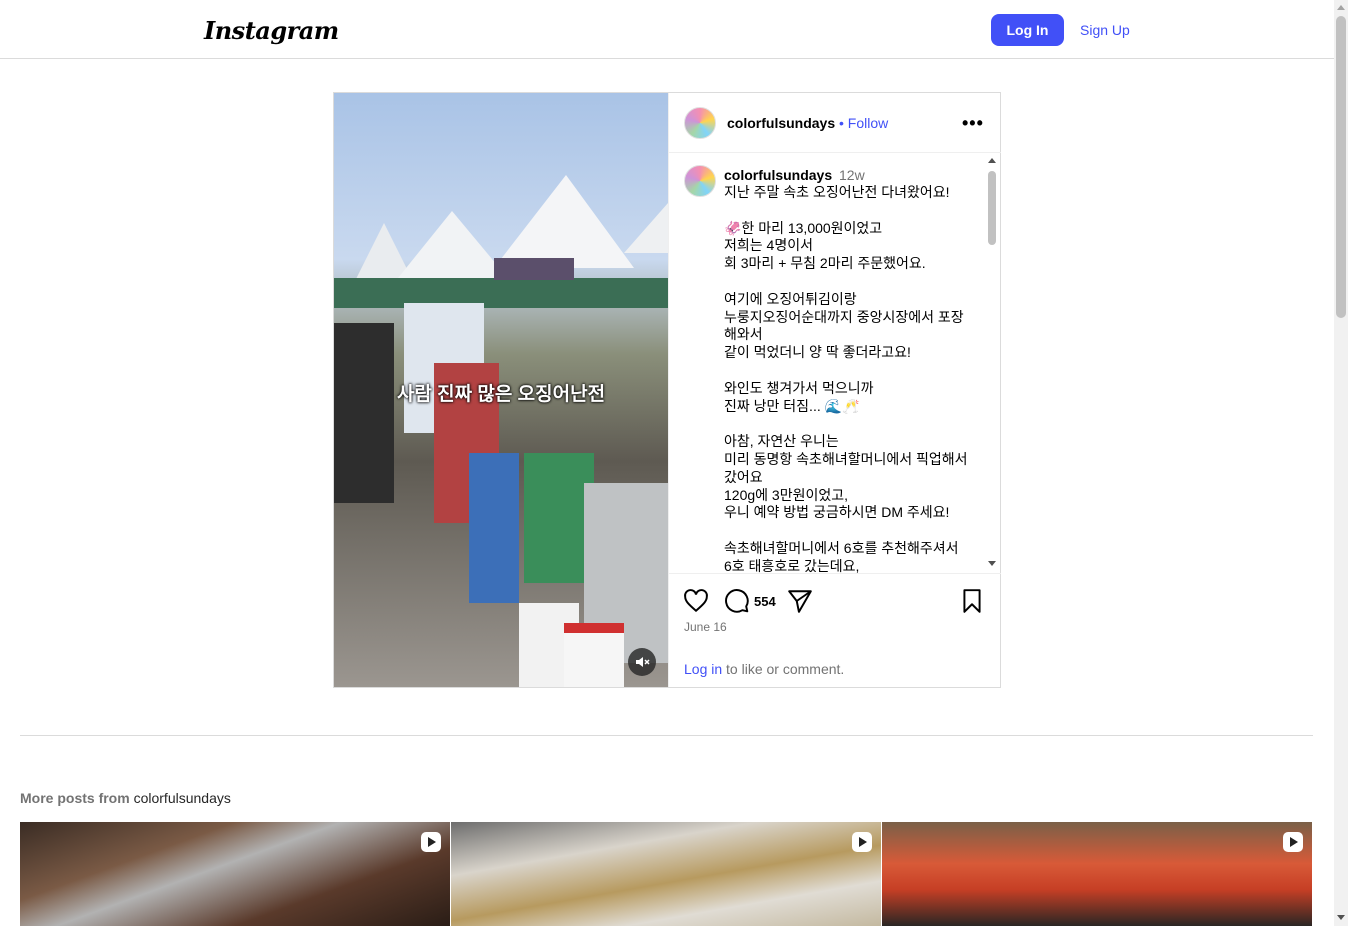  What do you see at coordinates (783, 669) in the screenshot?
I see `login-prompt-text: to like or comment.` at bounding box center [783, 669].